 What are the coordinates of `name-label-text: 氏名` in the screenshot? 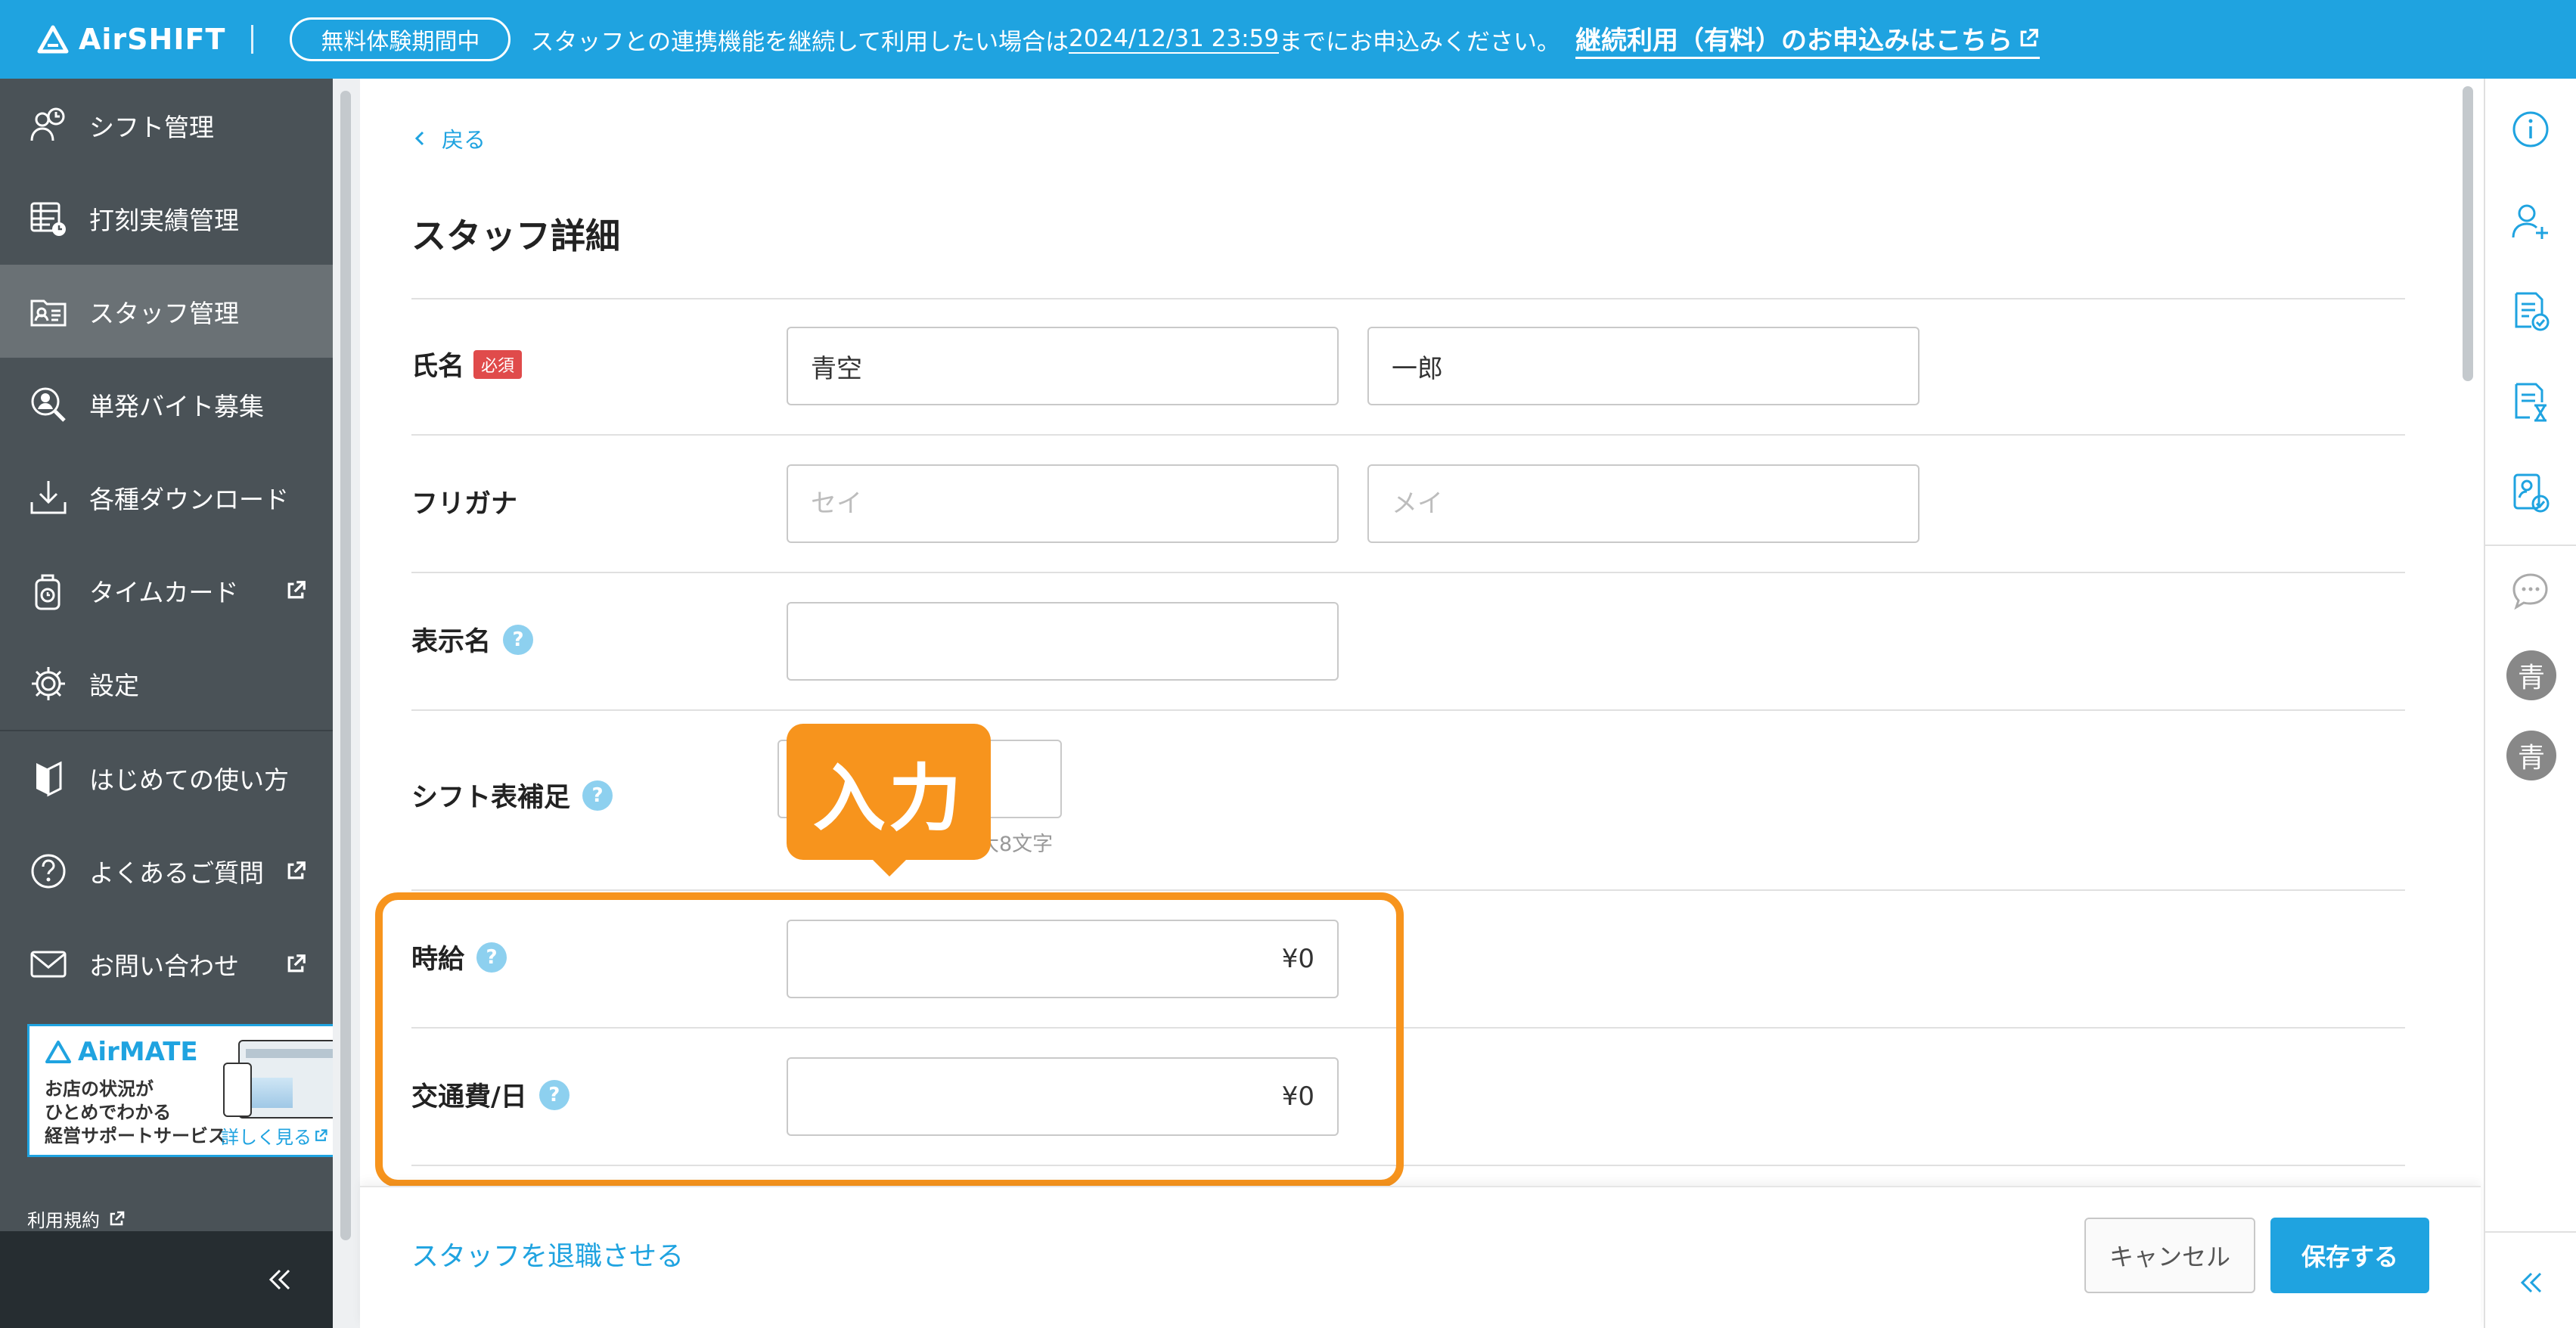 It's located at (438, 367).